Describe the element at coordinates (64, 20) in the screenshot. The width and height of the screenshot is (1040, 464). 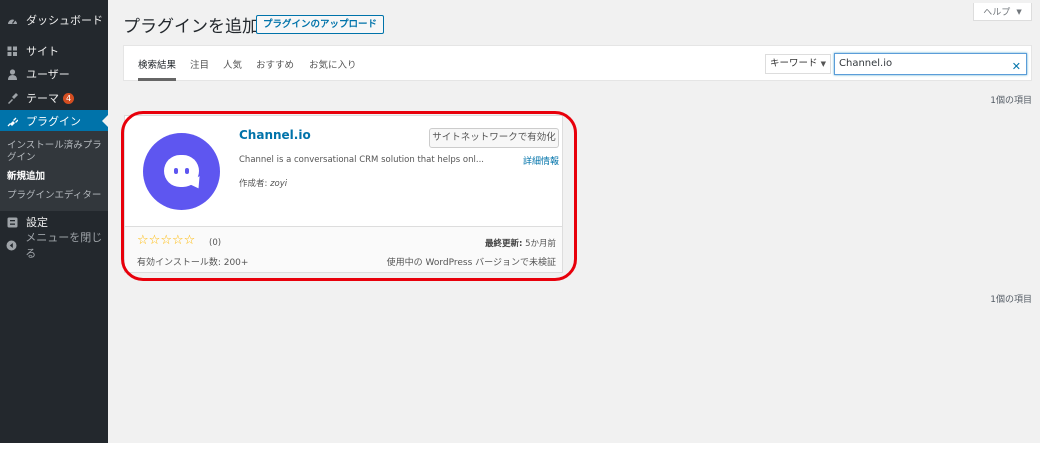
I see `sidebar-item-label: ダッシュボード` at that location.